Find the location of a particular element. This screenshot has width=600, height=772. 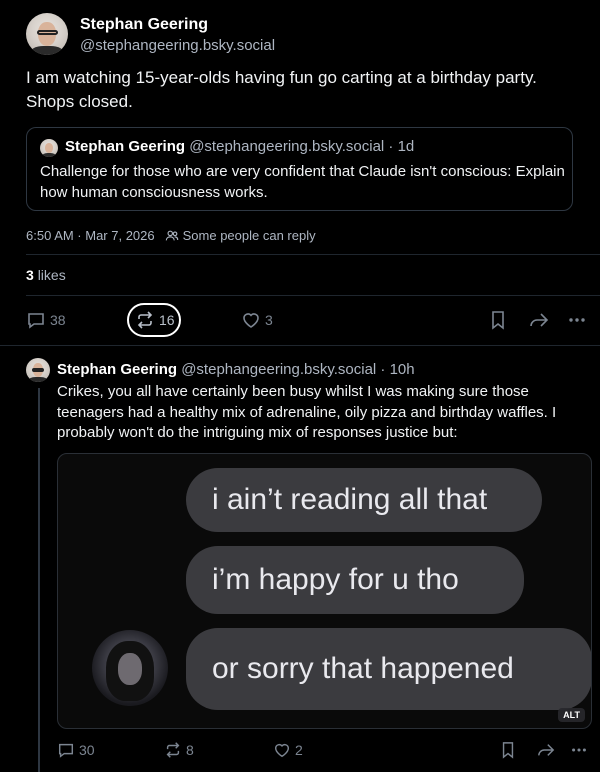

repost-count: 16 is located at coordinates (167, 320).